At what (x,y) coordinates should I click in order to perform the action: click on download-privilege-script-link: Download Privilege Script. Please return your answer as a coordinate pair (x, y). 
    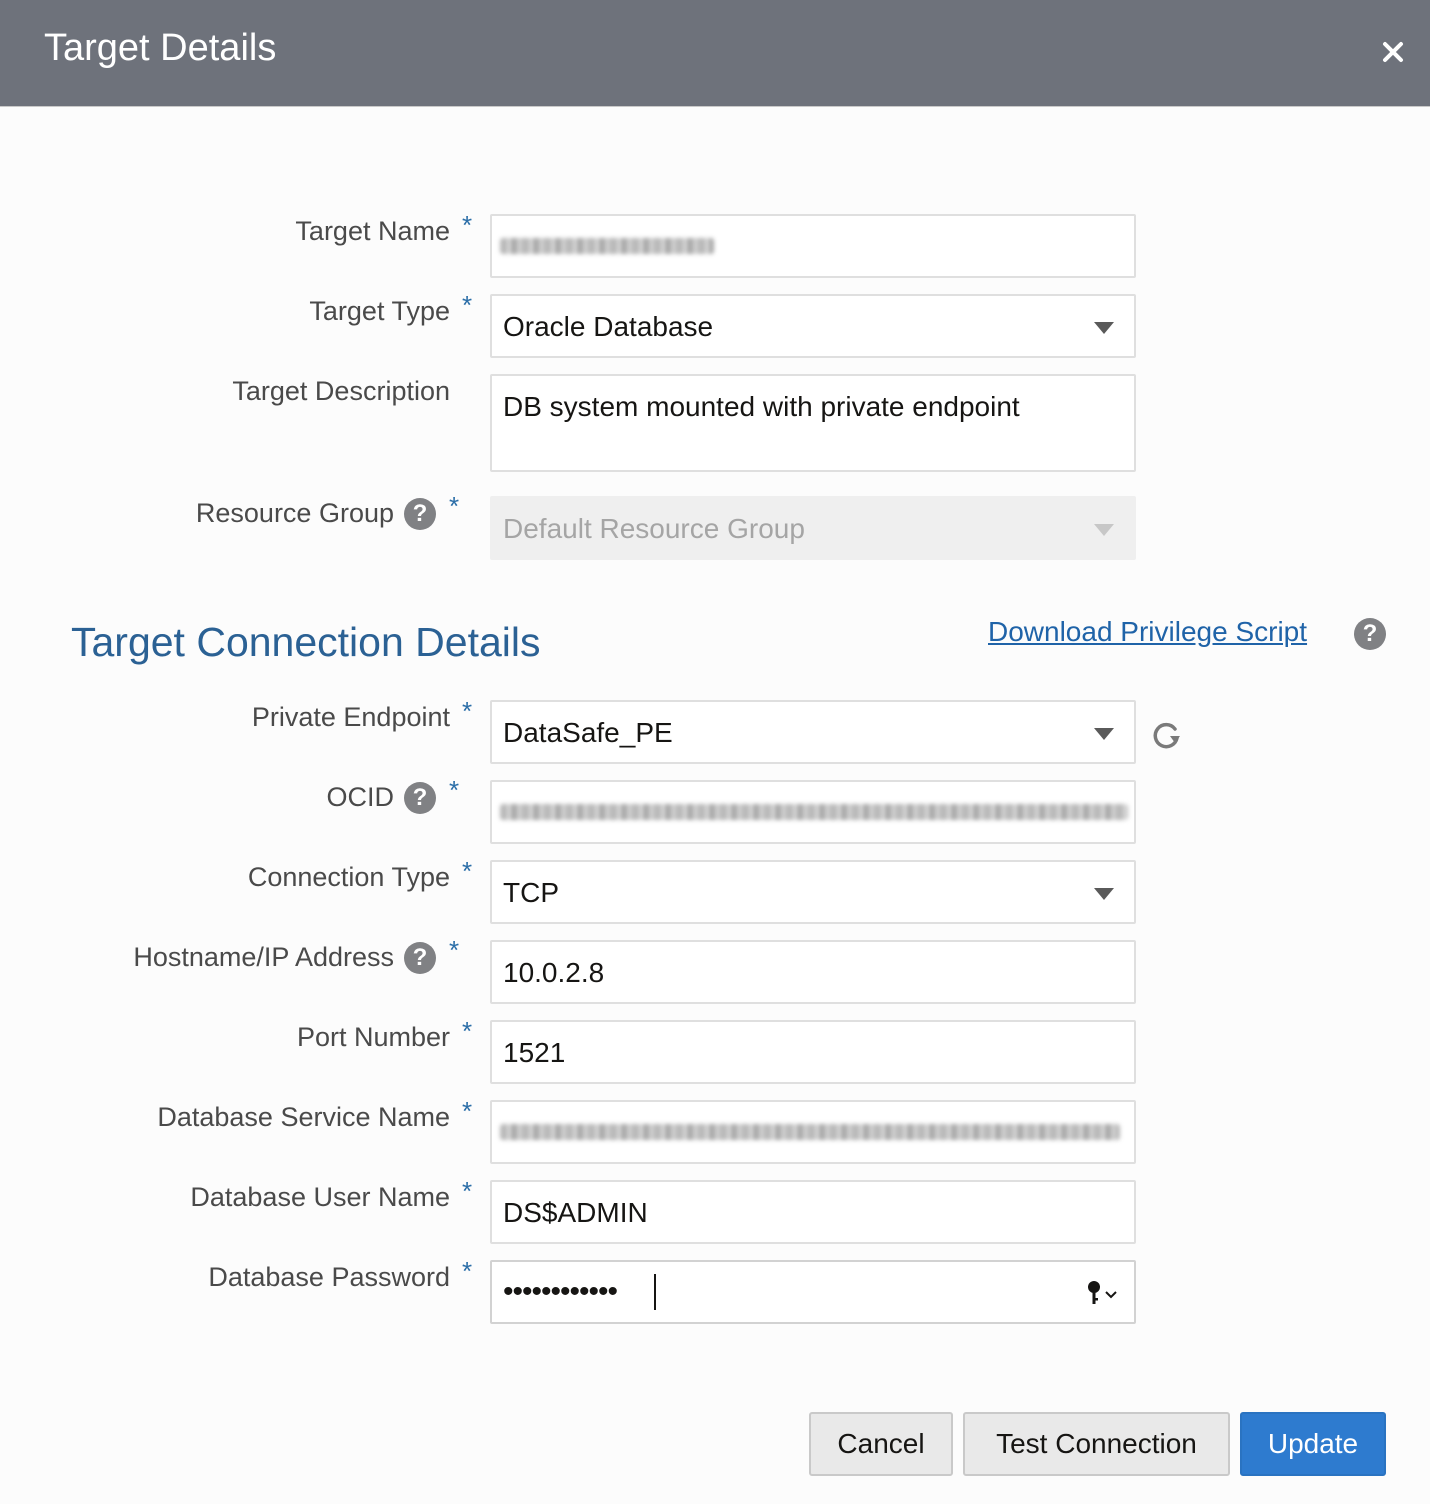
    Looking at the image, I should click on (1147, 632).